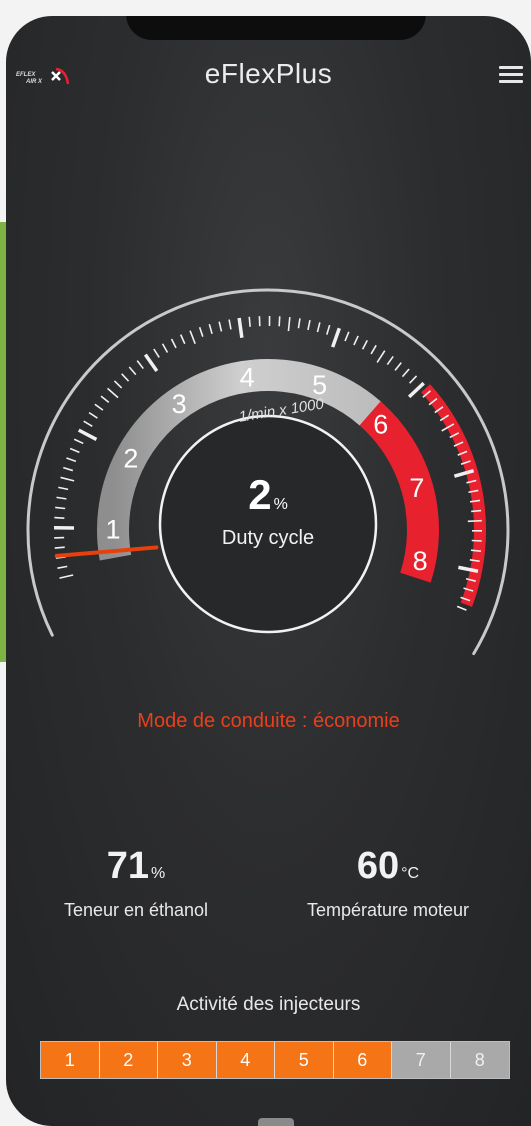  Describe the element at coordinates (130, 459) in the screenshot. I see `gauge-scale-label: 2` at that location.